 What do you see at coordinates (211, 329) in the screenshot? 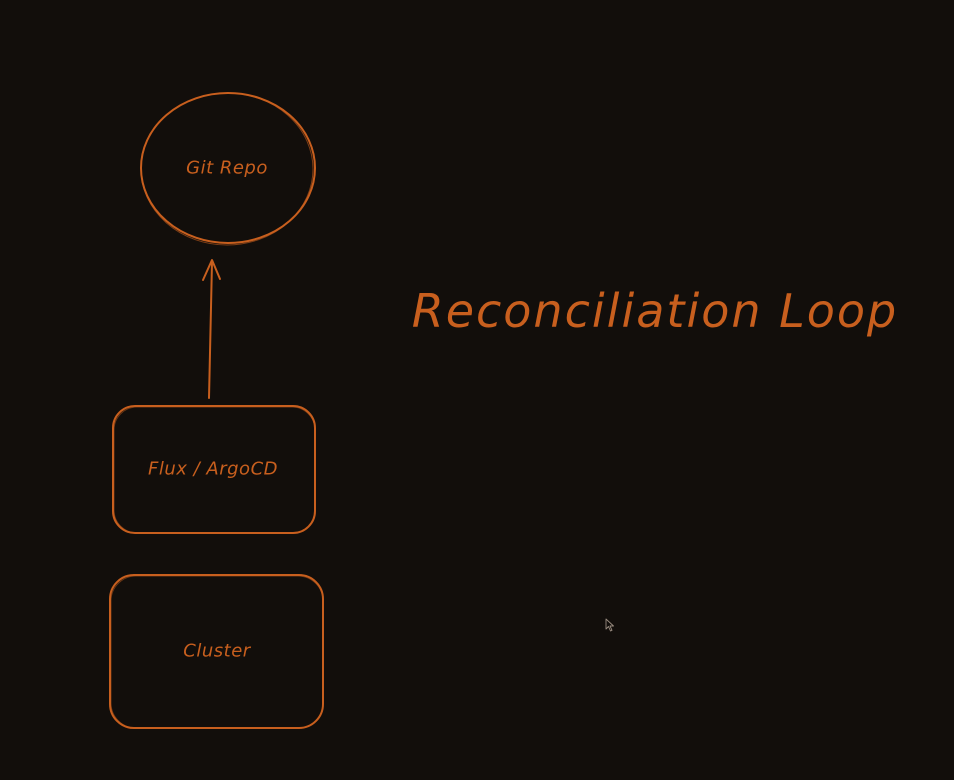
I see `flux-to-git-arrow` at bounding box center [211, 329].